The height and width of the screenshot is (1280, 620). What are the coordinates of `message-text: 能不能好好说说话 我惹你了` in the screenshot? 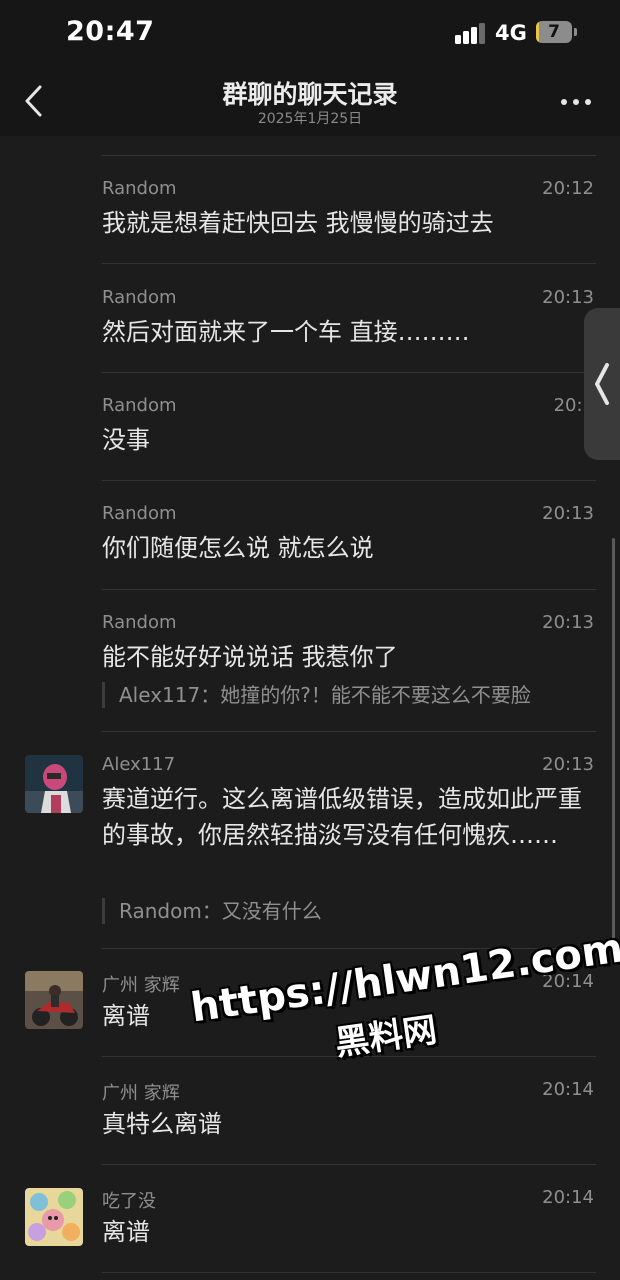 It's located at (250, 657).